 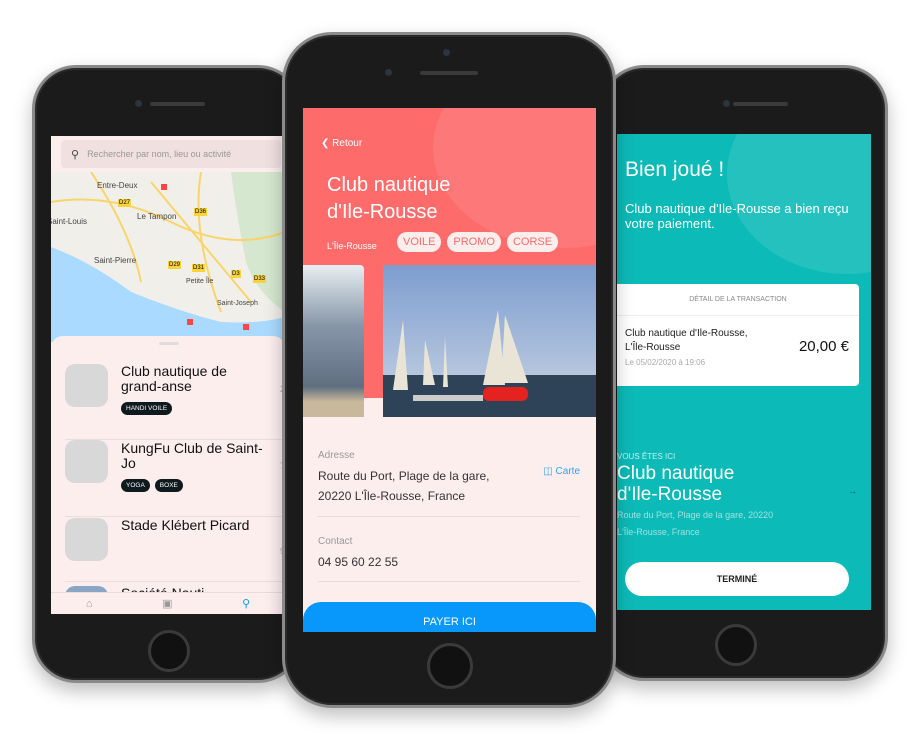 What do you see at coordinates (117, 185) in the screenshot?
I see `map-label: Entre-Deux` at bounding box center [117, 185].